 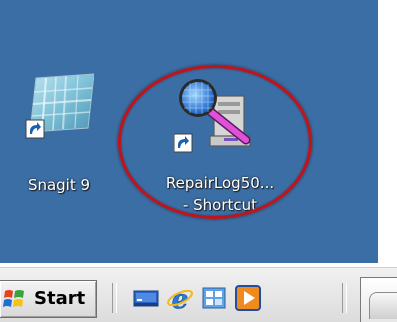 I want to click on internet-explorer-icon: e, so click(x=180, y=298).